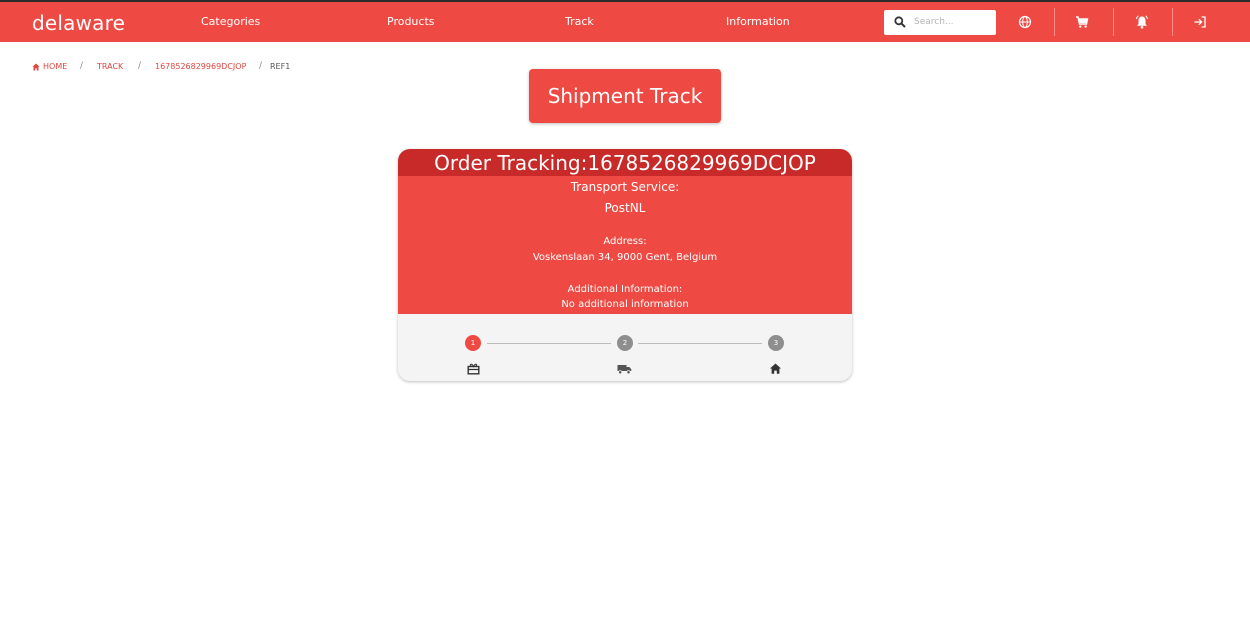 This screenshot has height=634, width=1250. I want to click on step-1-indicator: 1, so click(473, 343).